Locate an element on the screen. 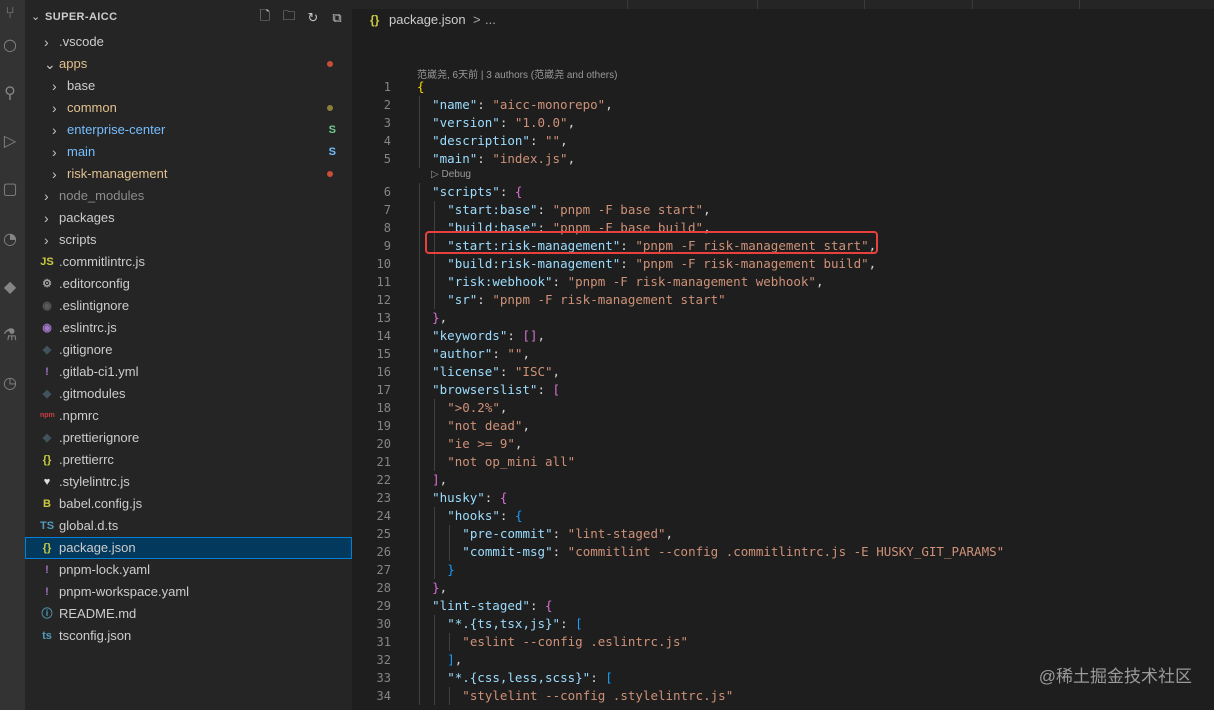 Image resolution: width=1214 pixels, height=710 pixels. run-debug-icon: ▷ is located at coordinates (10, 140).